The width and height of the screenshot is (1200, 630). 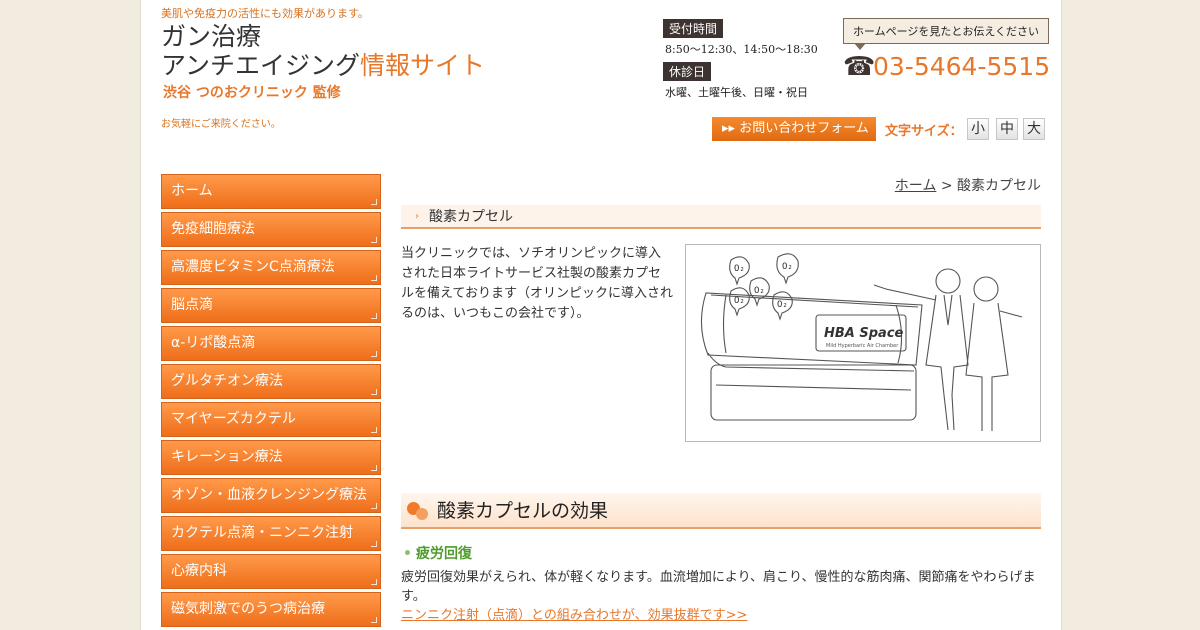 I want to click on font-size-large-button: 大, so click(x=1034, y=129).